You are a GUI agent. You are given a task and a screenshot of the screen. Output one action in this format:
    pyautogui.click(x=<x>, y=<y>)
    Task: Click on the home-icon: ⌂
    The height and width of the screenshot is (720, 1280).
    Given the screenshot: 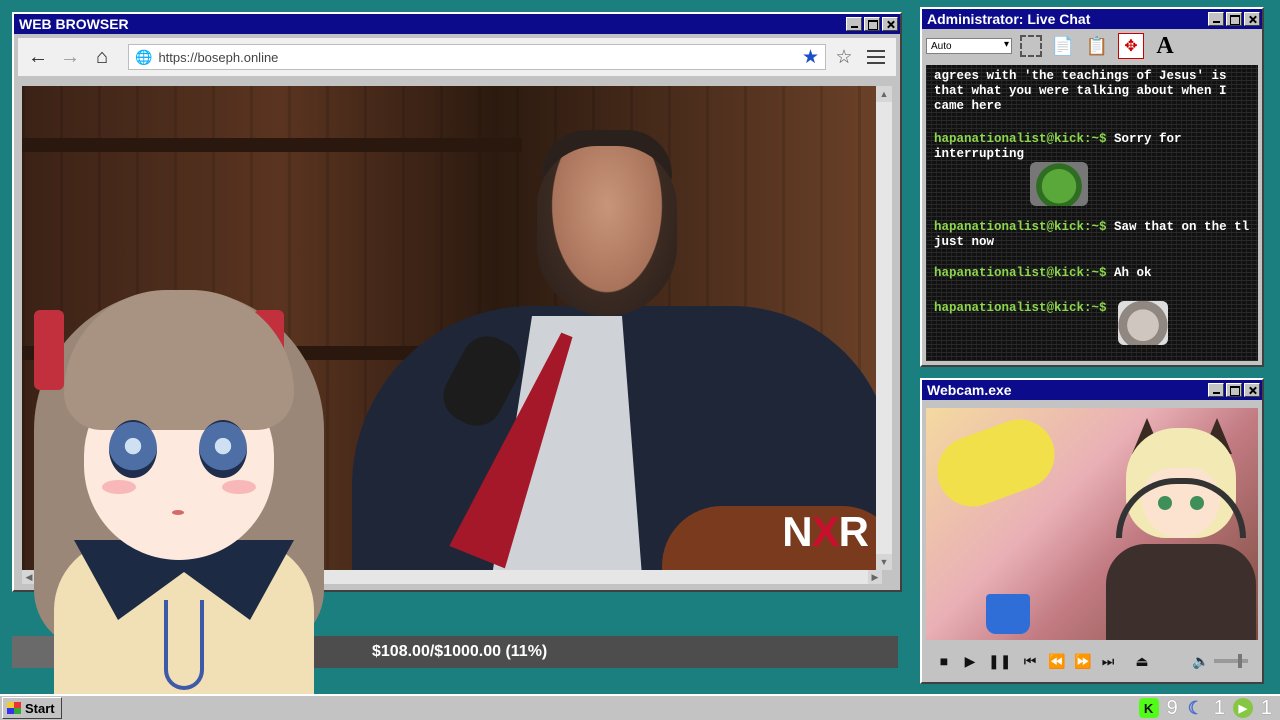 What is the action you would take?
    pyautogui.click(x=102, y=57)
    